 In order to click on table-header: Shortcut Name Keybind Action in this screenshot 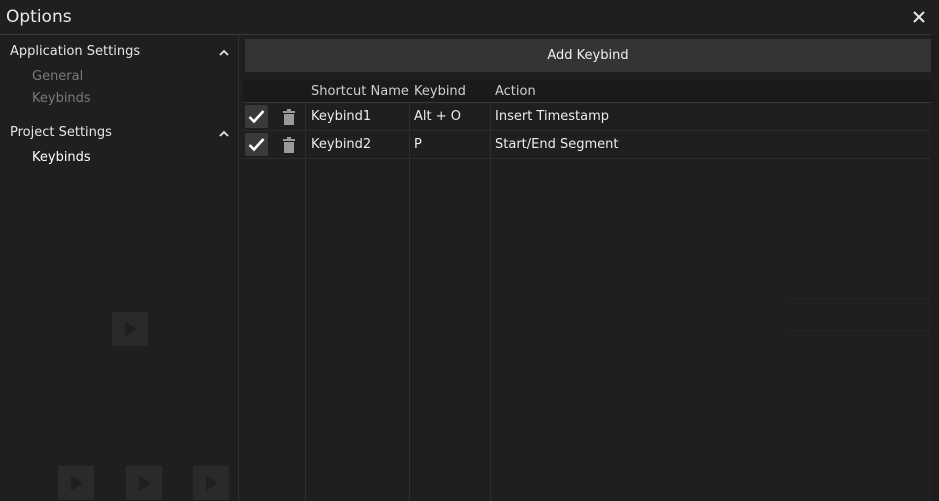, I will do `click(587, 91)`.